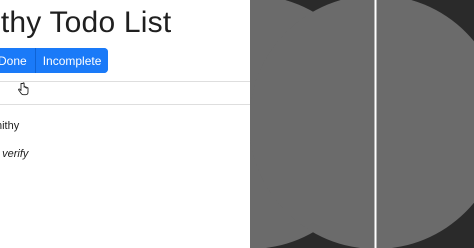  I want to click on done-filter-button: Done, so click(18, 60).